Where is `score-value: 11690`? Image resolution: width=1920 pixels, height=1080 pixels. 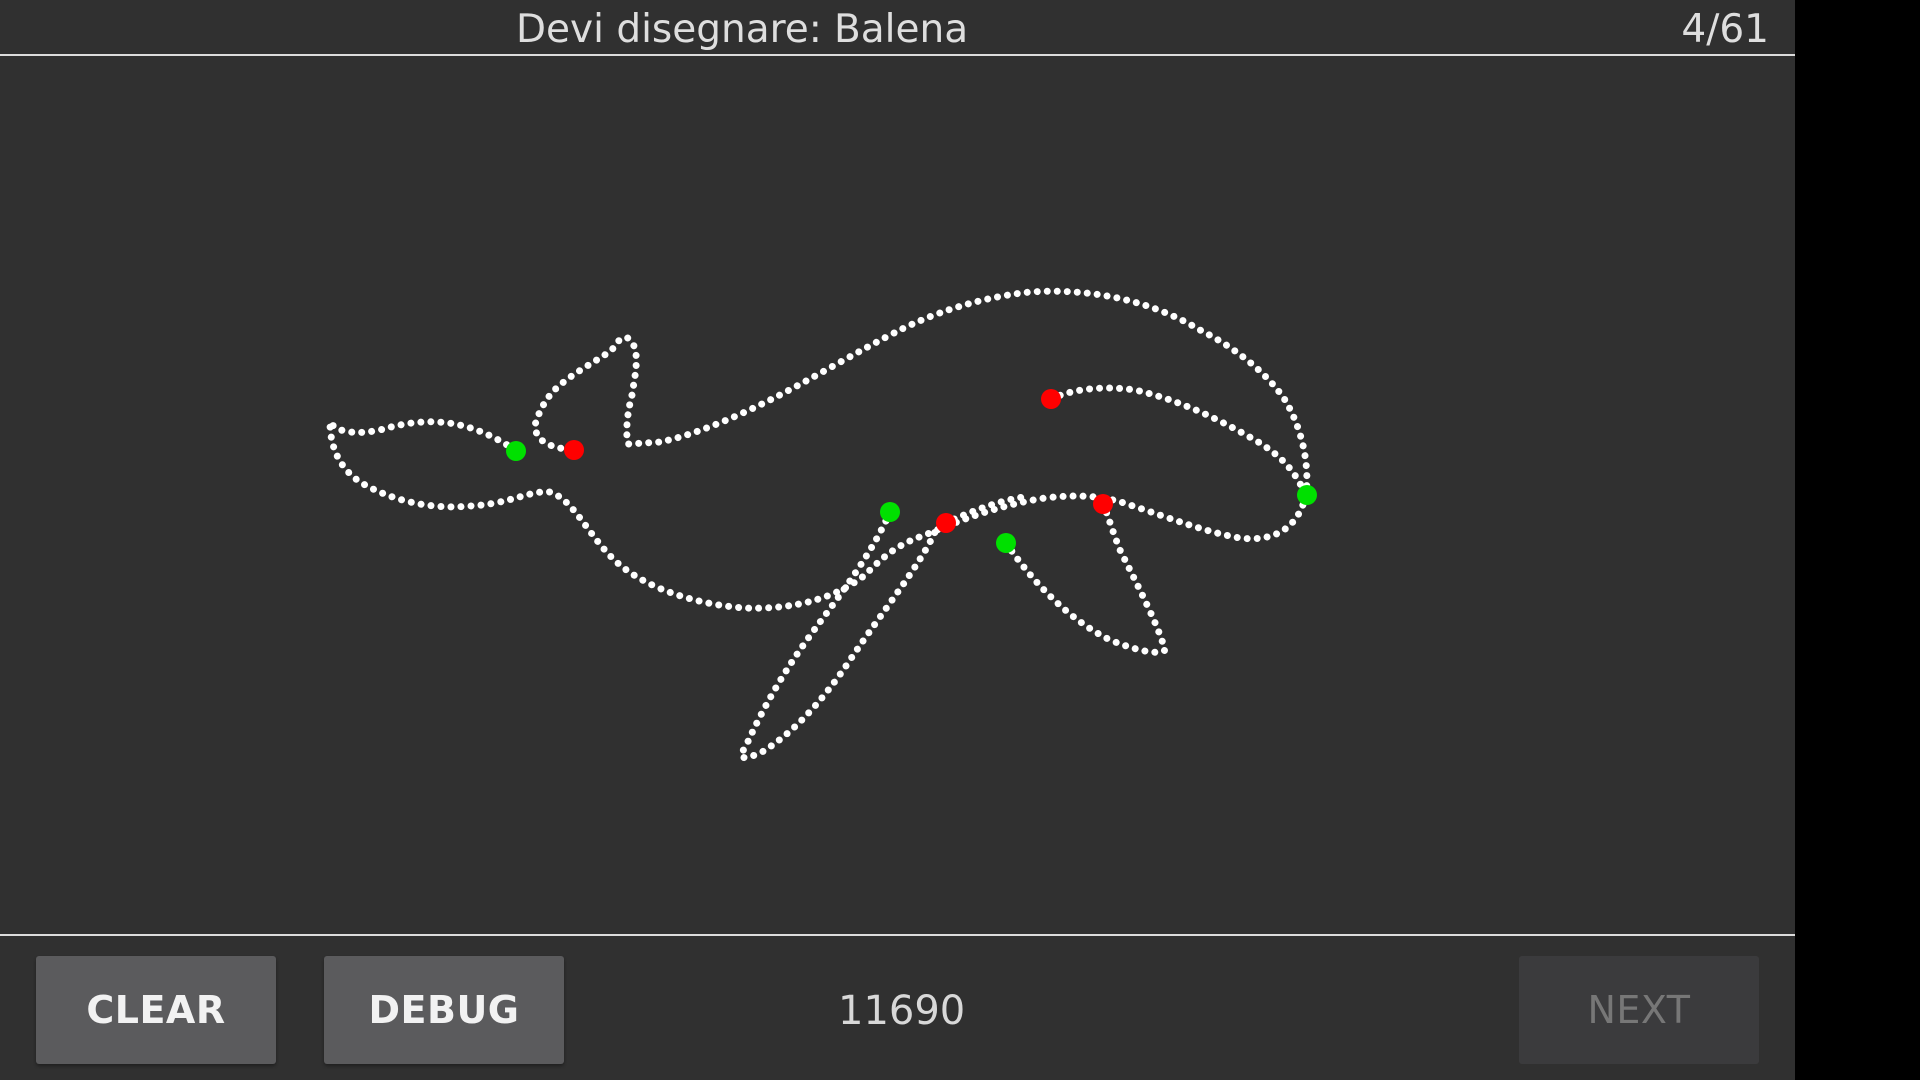 score-value: 11690 is located at coordinates (902, 1011).